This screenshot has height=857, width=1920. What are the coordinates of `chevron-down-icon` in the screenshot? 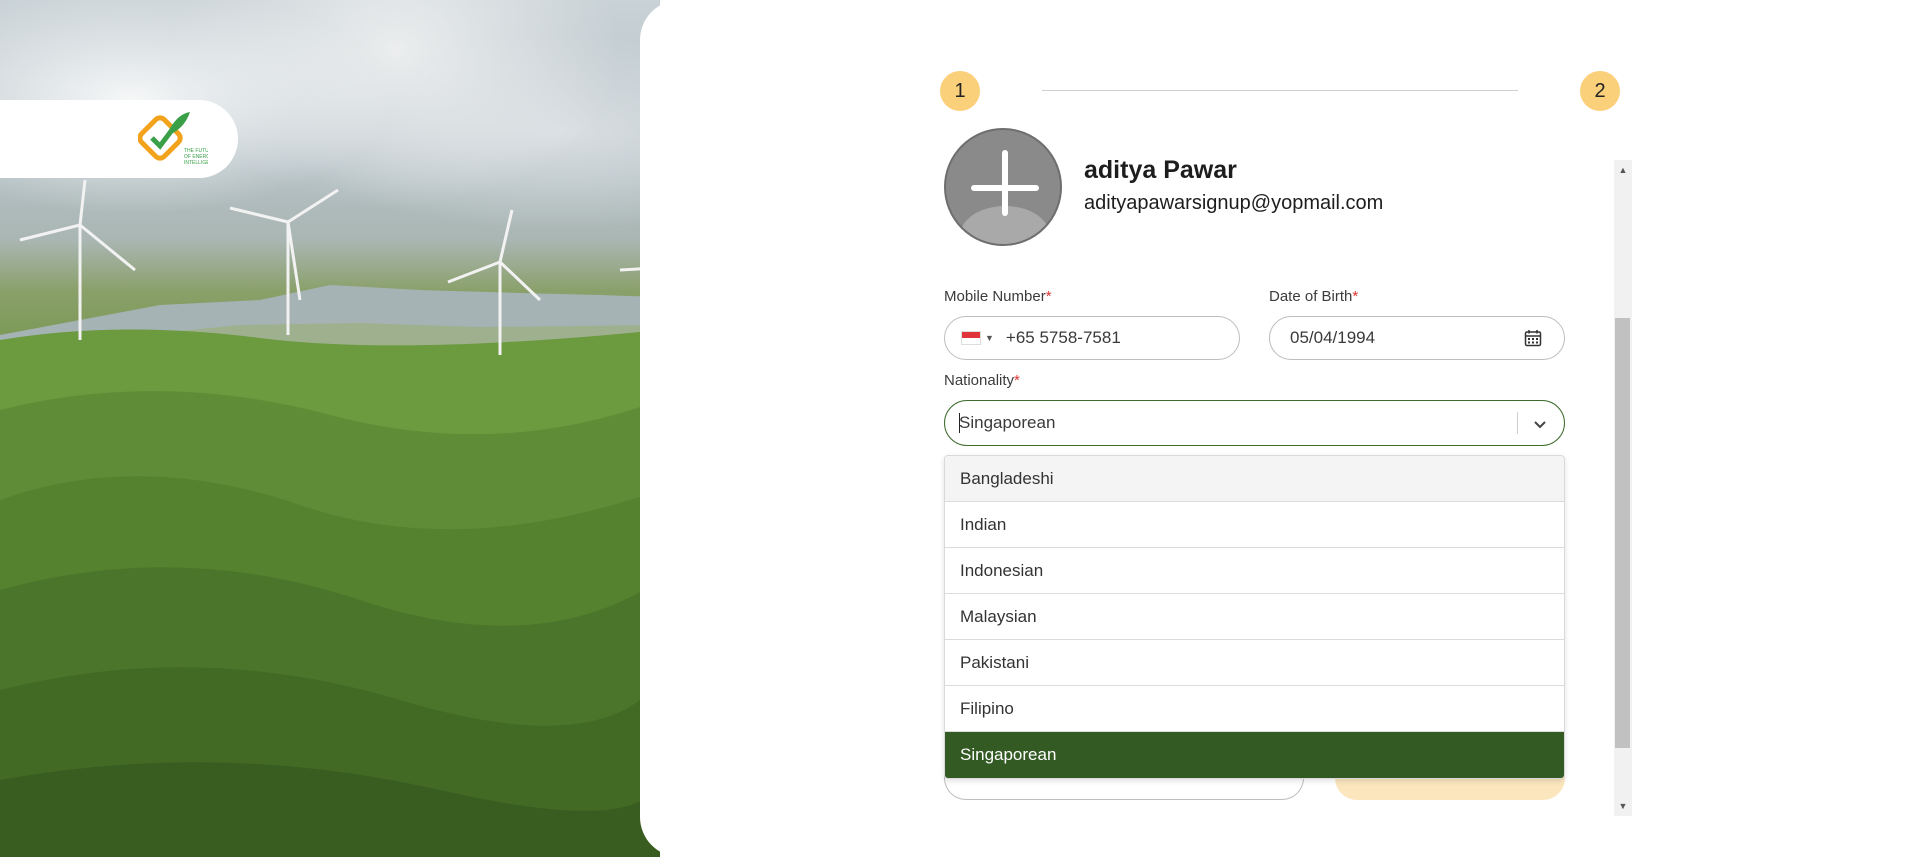 It's located at (1540, 424).